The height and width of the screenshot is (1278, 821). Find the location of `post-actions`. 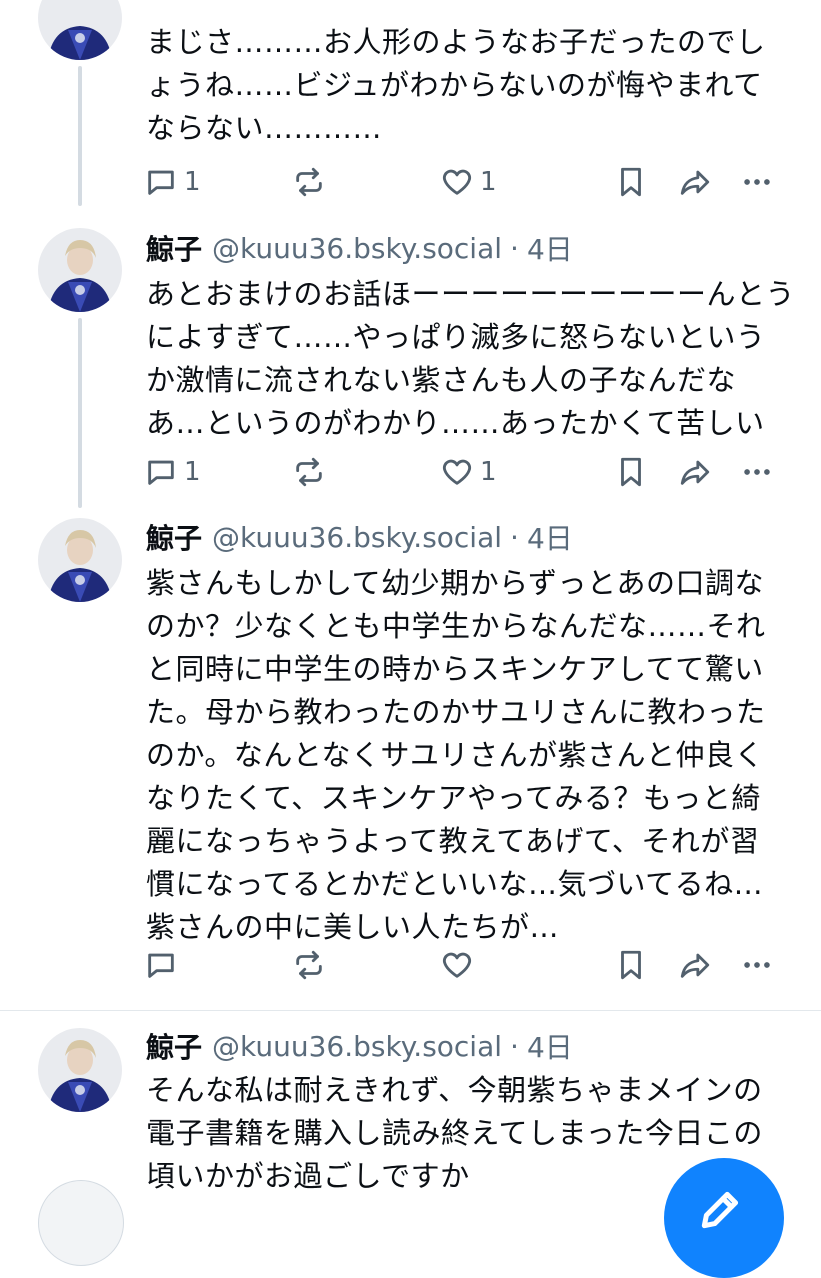

post-actions is located at coordinates (465, 965).